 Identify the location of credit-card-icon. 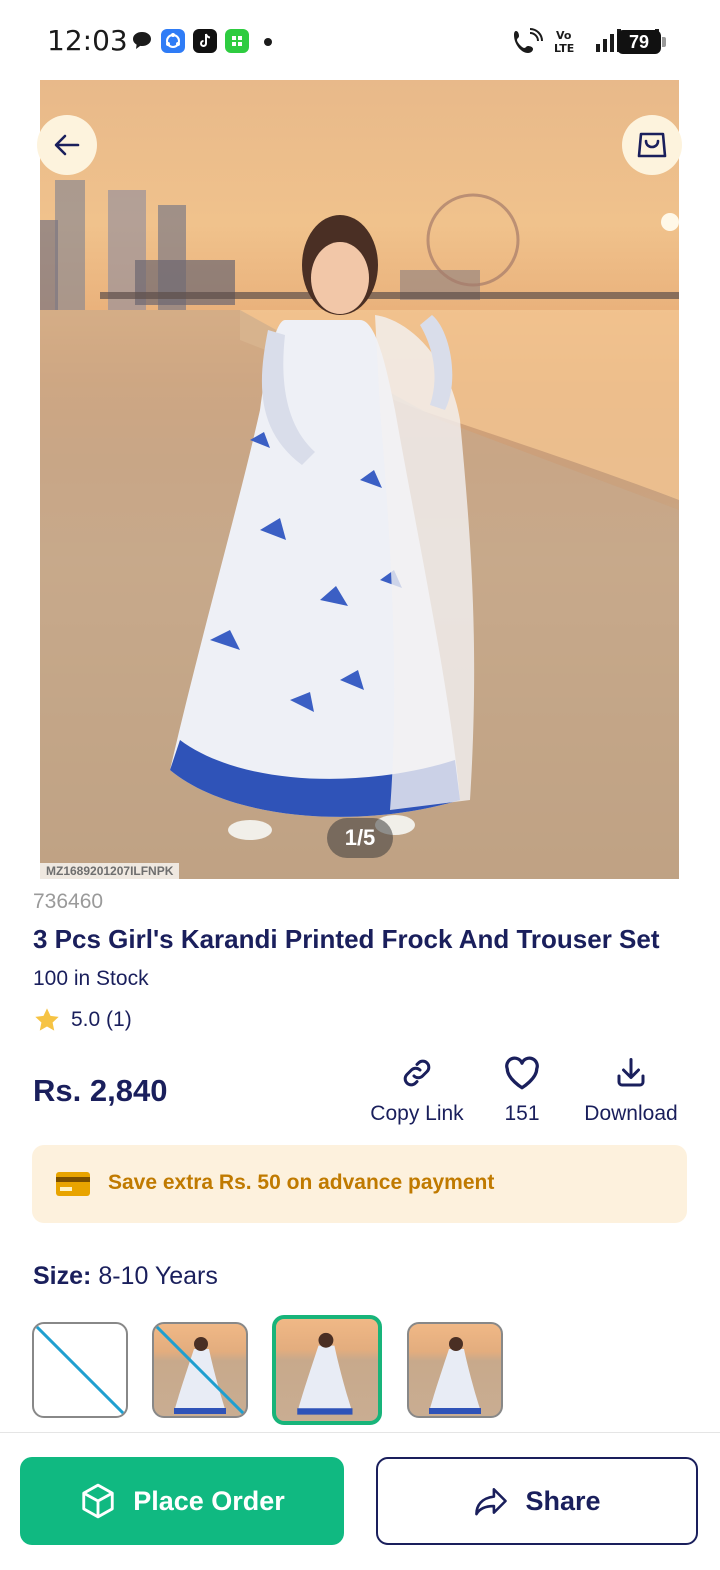
(73, 1184).